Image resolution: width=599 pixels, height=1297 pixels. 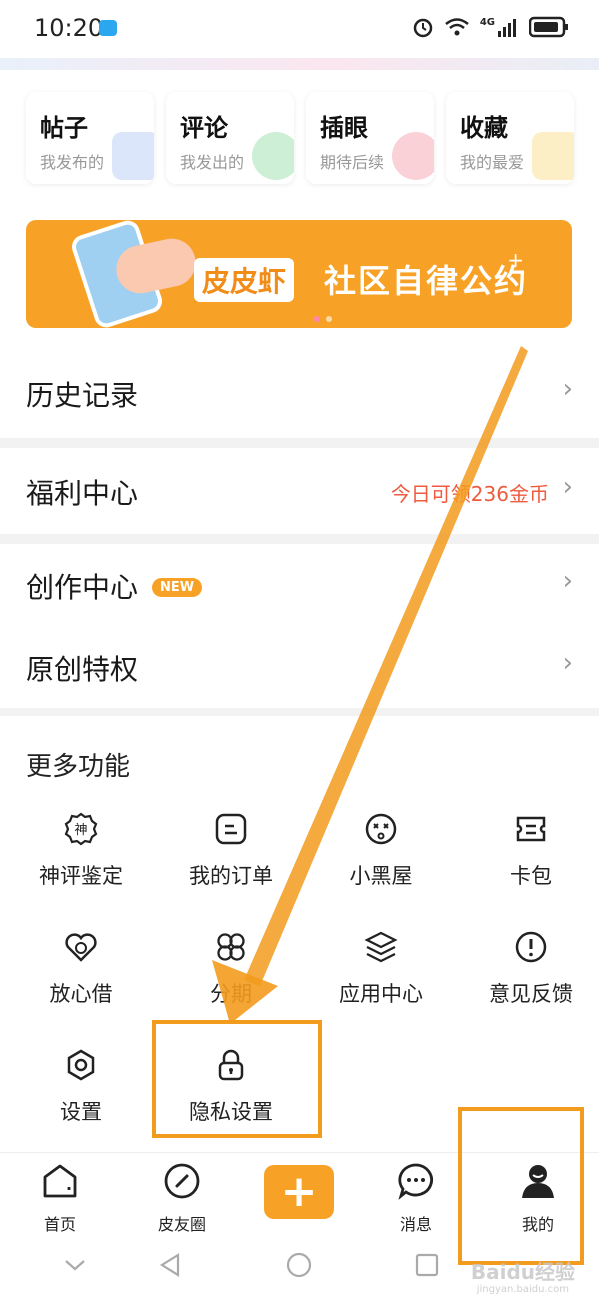 What do you see at coordinates (231, 994) in the screenshot?
I see `grid-label: 分期` at bounding box center [231, 994].